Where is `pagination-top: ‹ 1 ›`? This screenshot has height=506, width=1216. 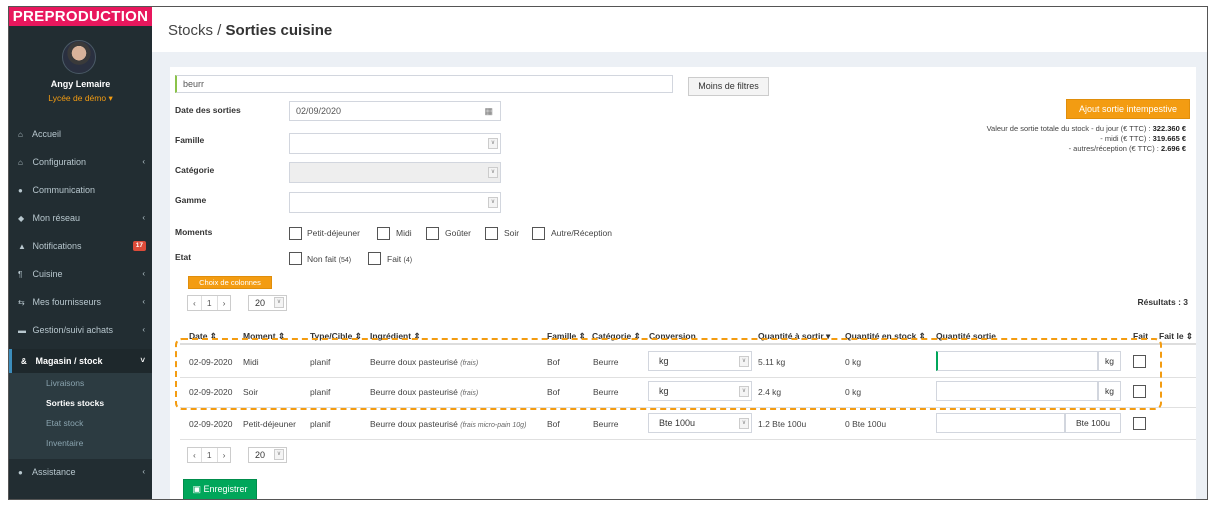
pagination-top: ‹ 1 › is located at coordinates (209, 303).